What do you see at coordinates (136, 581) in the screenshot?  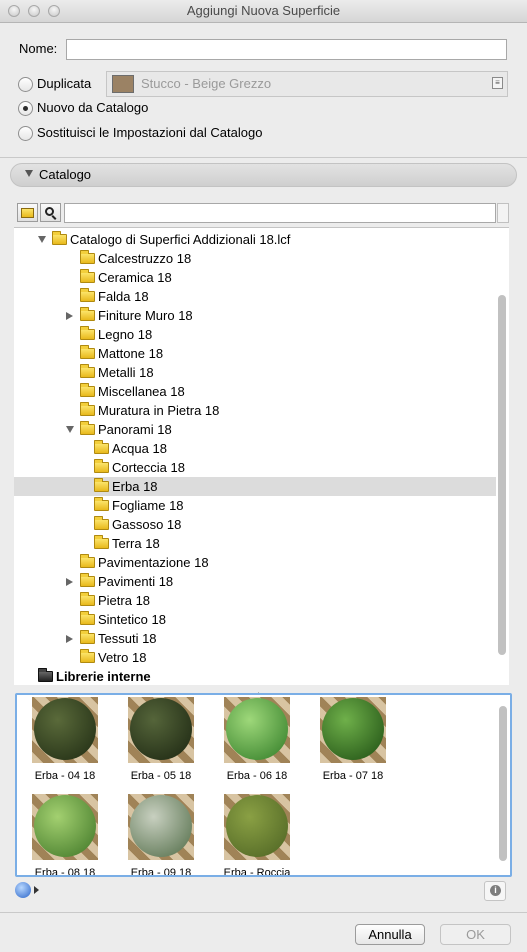 I see `tree-item-label: Pavimenti 18` at bounding box center [136, 581].